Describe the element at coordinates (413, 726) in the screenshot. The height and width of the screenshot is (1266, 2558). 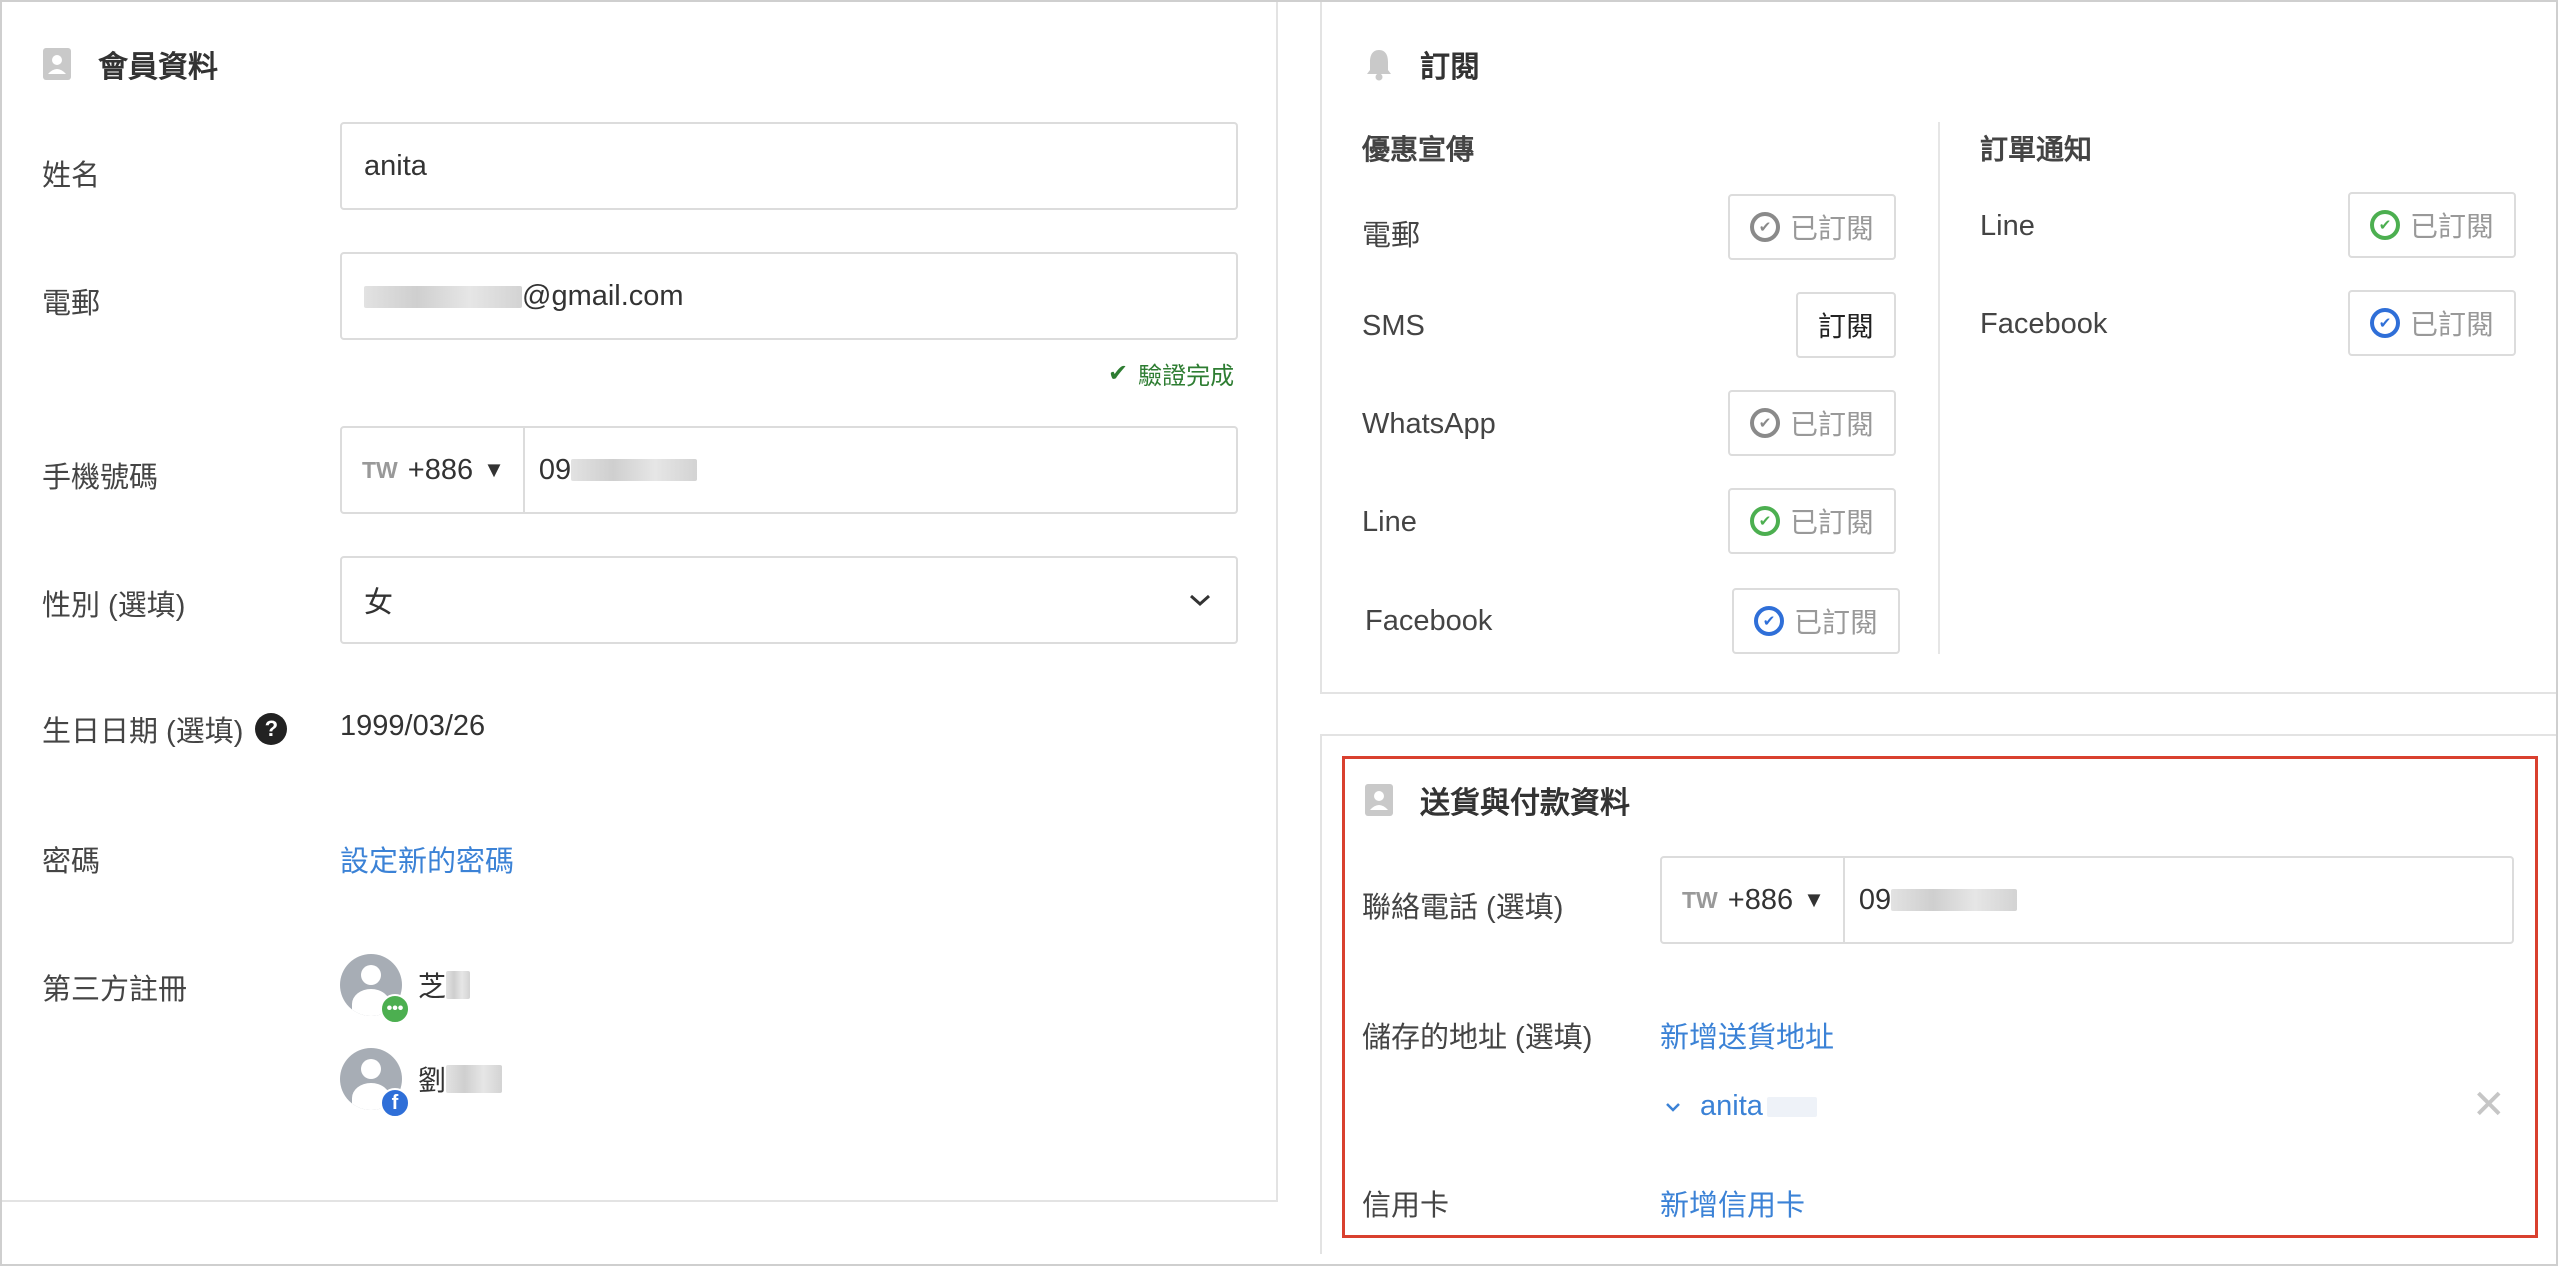
I see `birthday-value: 1999/03/26` at that location.